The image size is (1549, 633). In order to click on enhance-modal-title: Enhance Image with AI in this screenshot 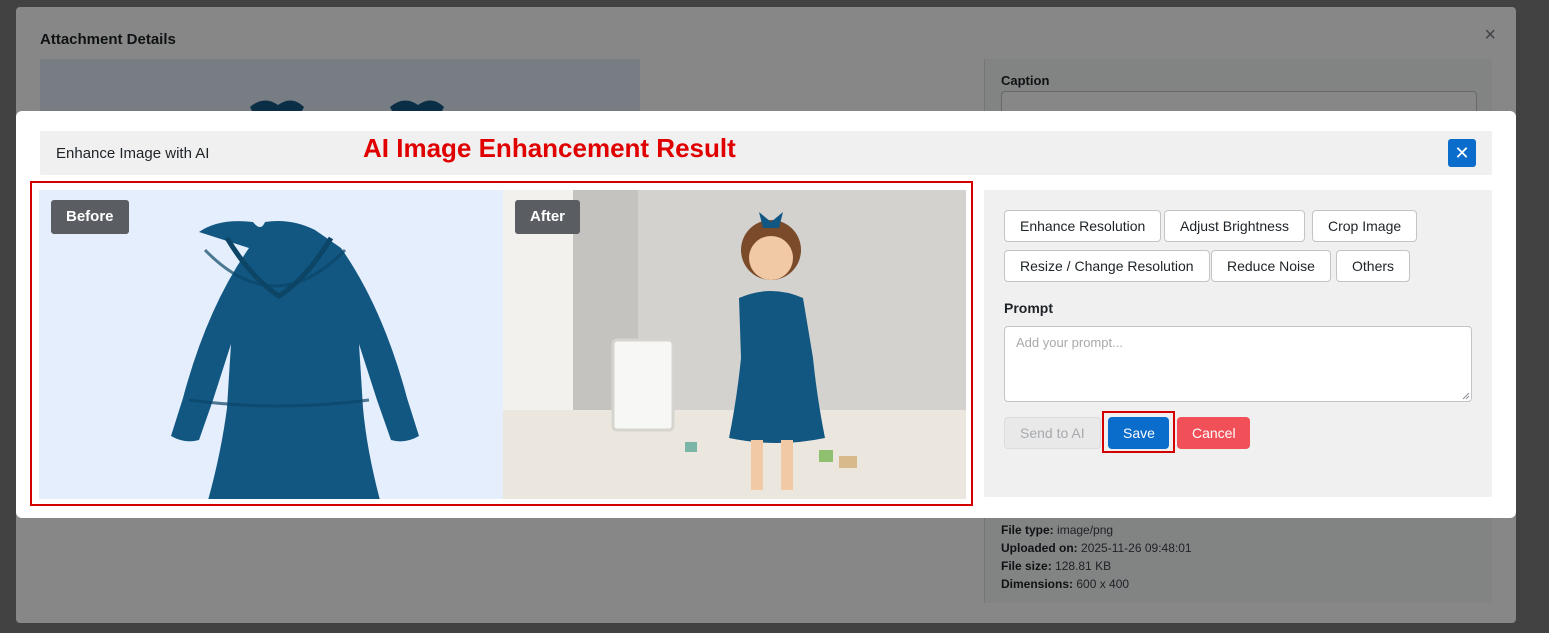, I will do `click(133, 153)`.